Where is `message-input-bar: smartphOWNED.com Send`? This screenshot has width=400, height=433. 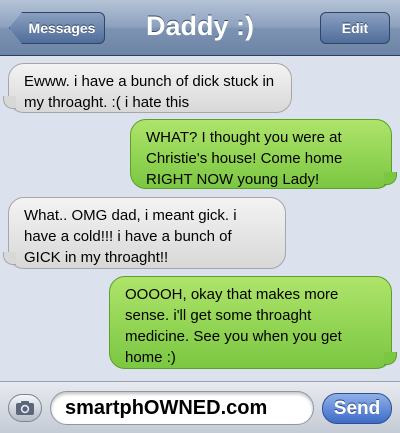
message-input-bar: smartphOWNED.com Send is located at coordinates (200, 407).